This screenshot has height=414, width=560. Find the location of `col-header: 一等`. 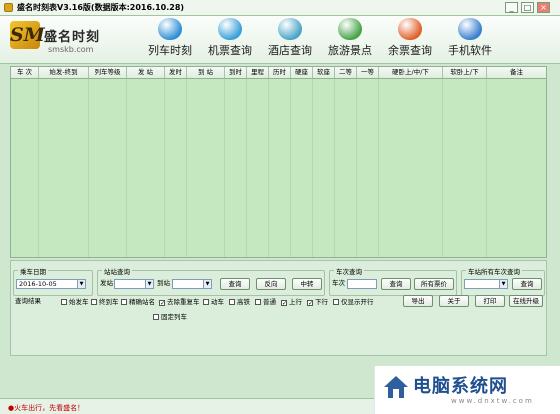

col-header: 一等 is located at coordinates (368, 72).